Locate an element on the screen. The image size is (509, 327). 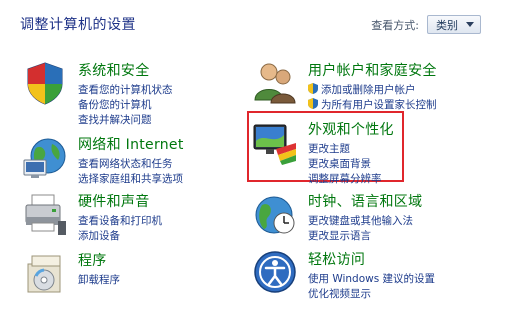
category-title: 硬件和声音 is located at coordinates (120, 201).